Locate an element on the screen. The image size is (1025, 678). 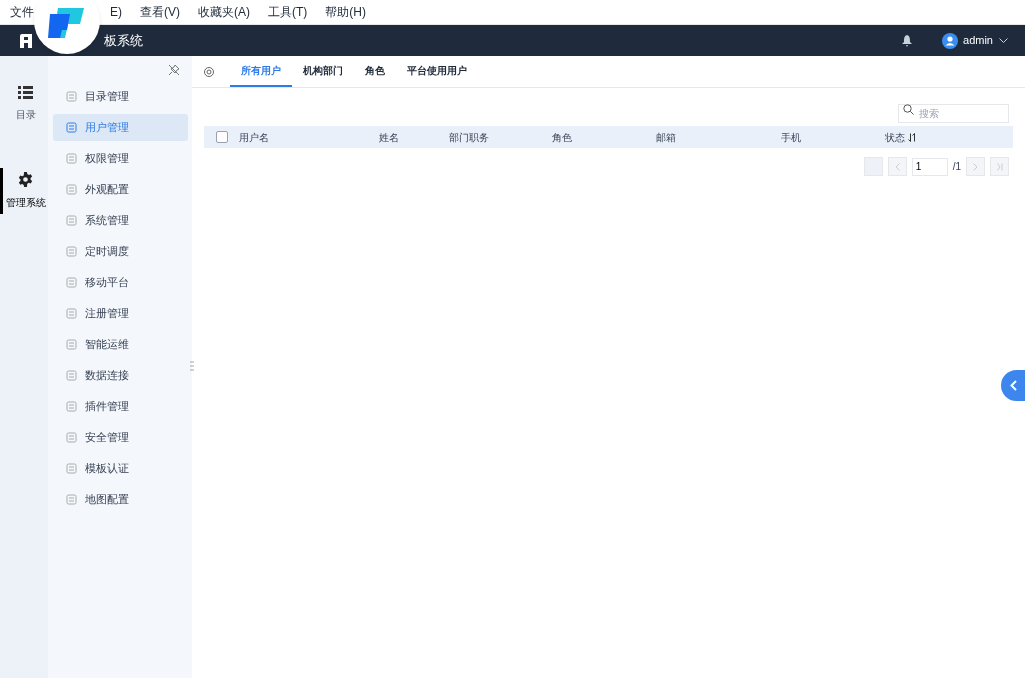
chevron-down-icon is located at coordinates (1003, 40).